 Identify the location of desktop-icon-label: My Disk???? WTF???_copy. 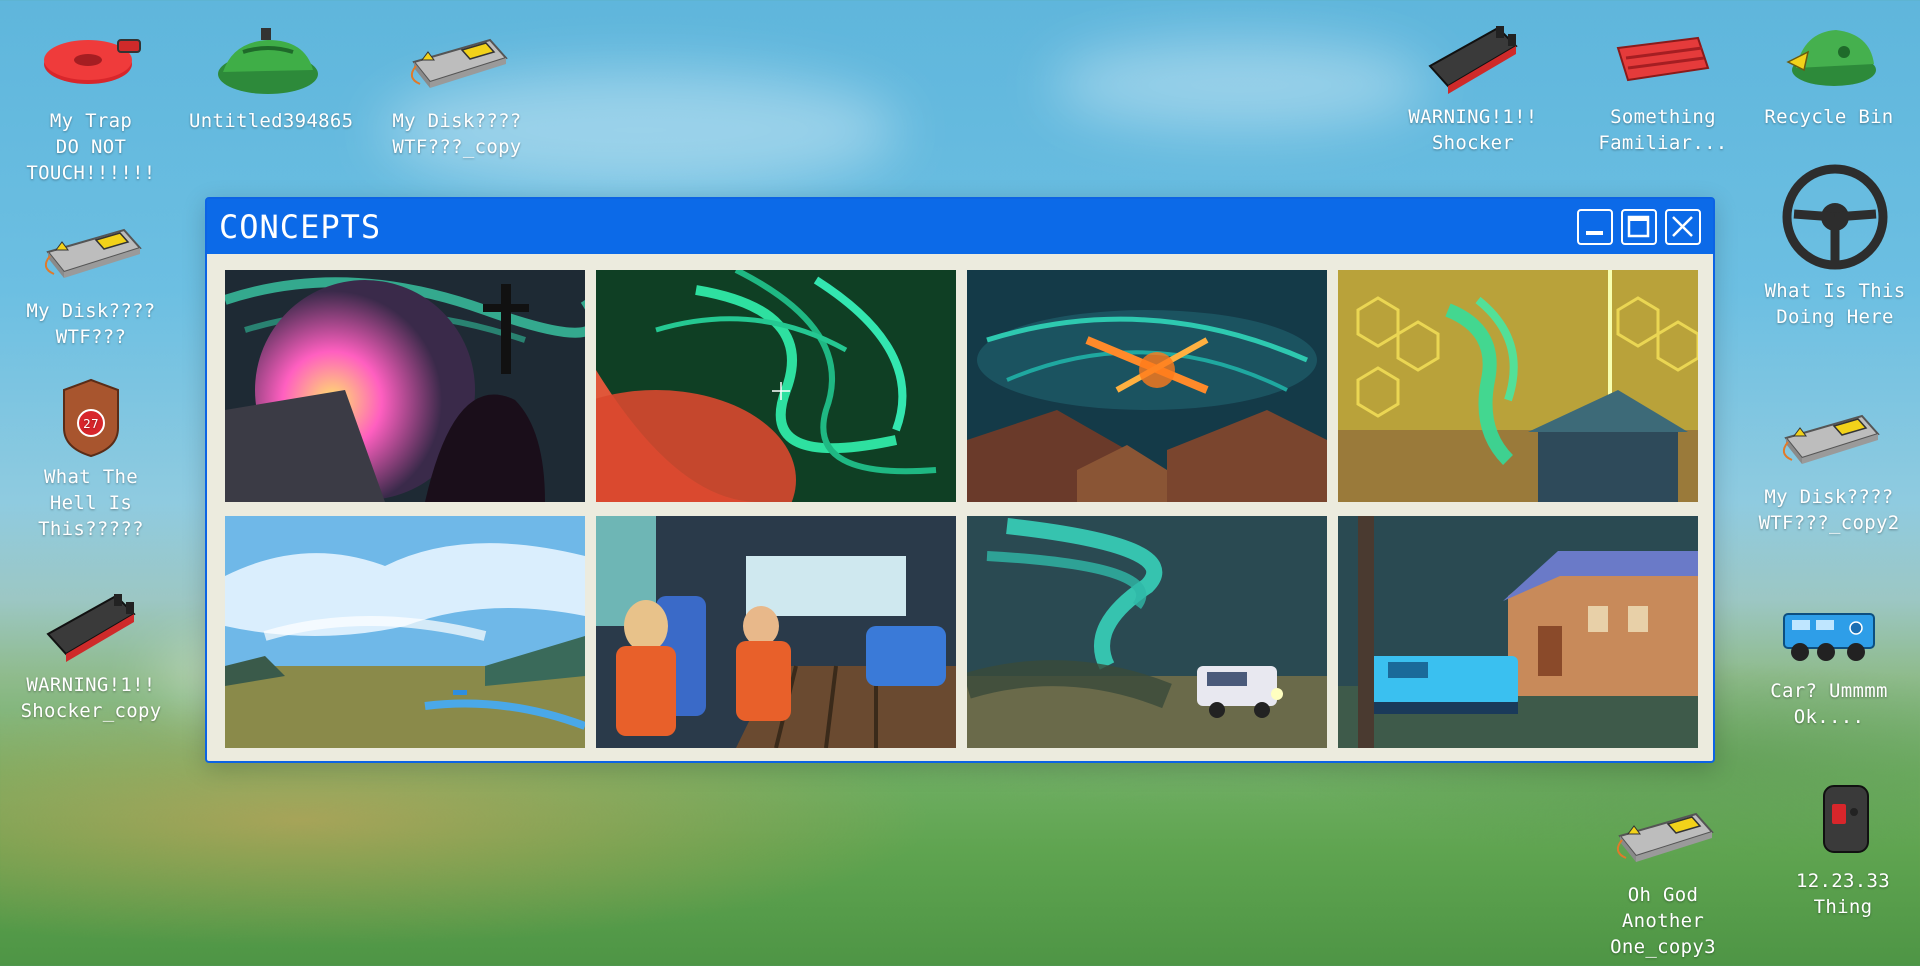
(457, 134).